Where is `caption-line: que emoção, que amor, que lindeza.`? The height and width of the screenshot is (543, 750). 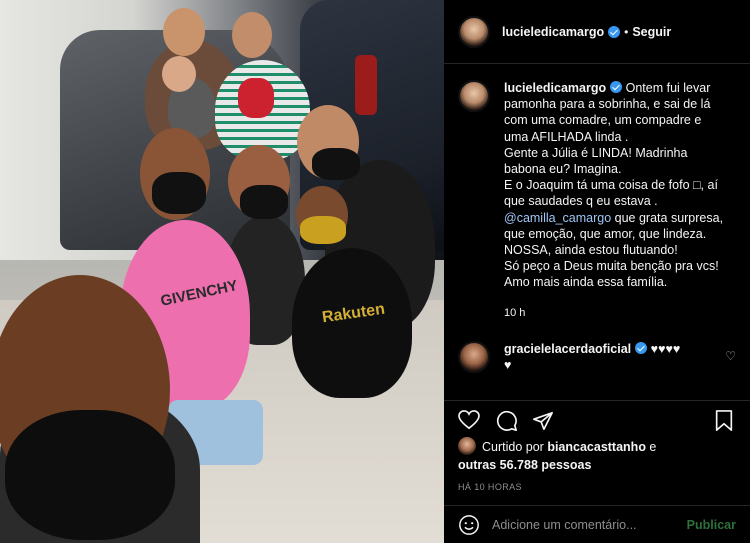 caption-line: que emoção, que amor, que lindeza. is located at coordinates (605, 233).